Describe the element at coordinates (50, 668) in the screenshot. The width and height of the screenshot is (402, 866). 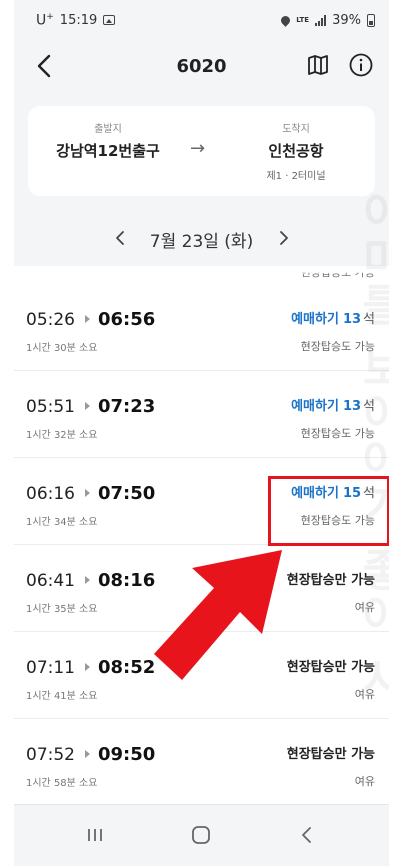
I see `departure-time: 07:11` at that location.